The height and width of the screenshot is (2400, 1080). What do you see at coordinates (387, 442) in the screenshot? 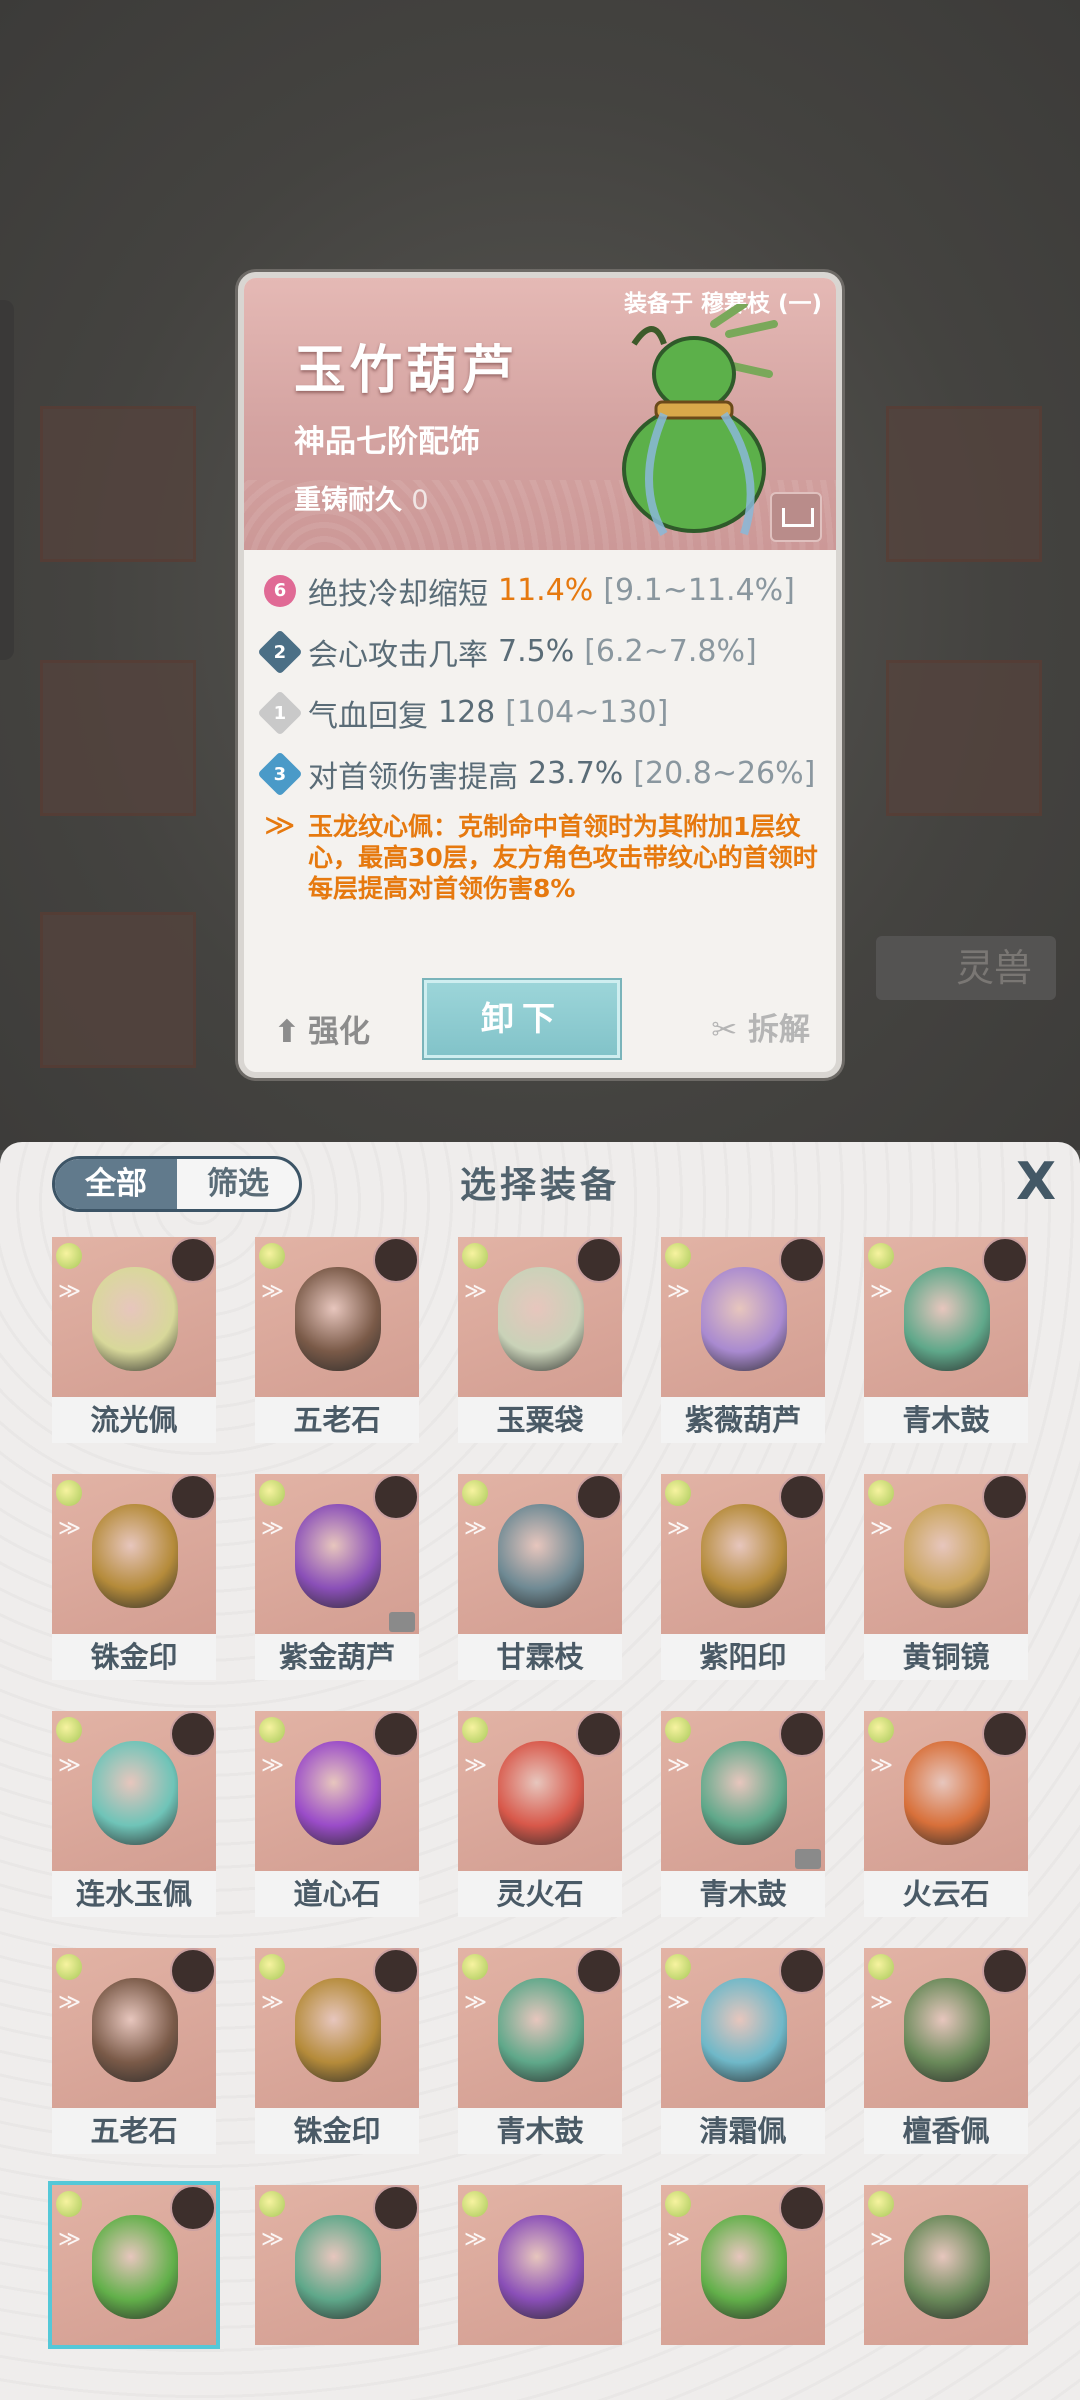
I see `item-grade: 神品七阶配饰` at bounding box center [387, 442].